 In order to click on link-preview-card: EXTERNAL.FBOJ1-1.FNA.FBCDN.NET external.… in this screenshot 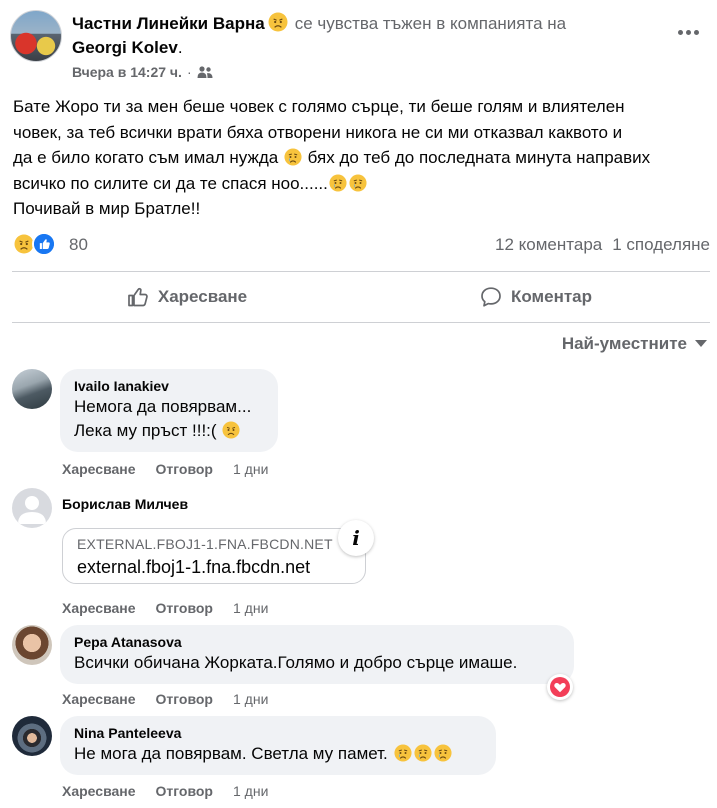, I will do `click(214, 556)`.